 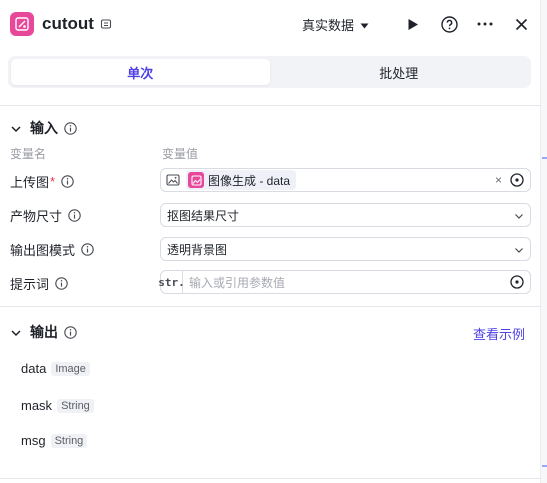 What do you see at coordinates (34, 368) in the screenshot?
I see `output-field-name: data` at bounding box center [34, 368].